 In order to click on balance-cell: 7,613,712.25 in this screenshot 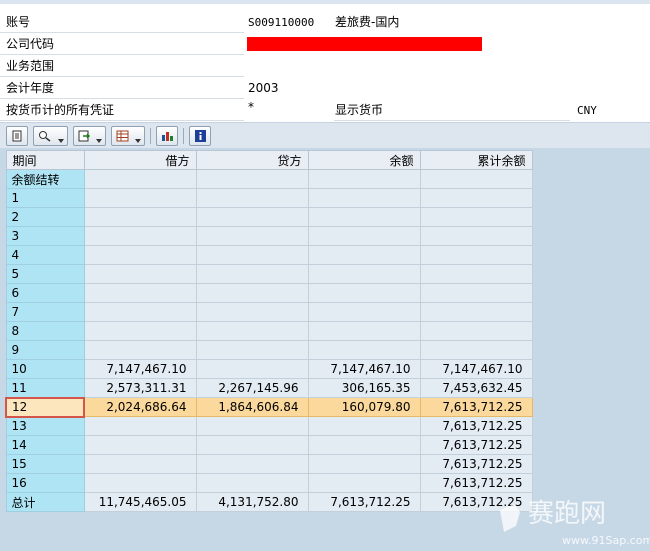, I will do `click(364, 502)`.